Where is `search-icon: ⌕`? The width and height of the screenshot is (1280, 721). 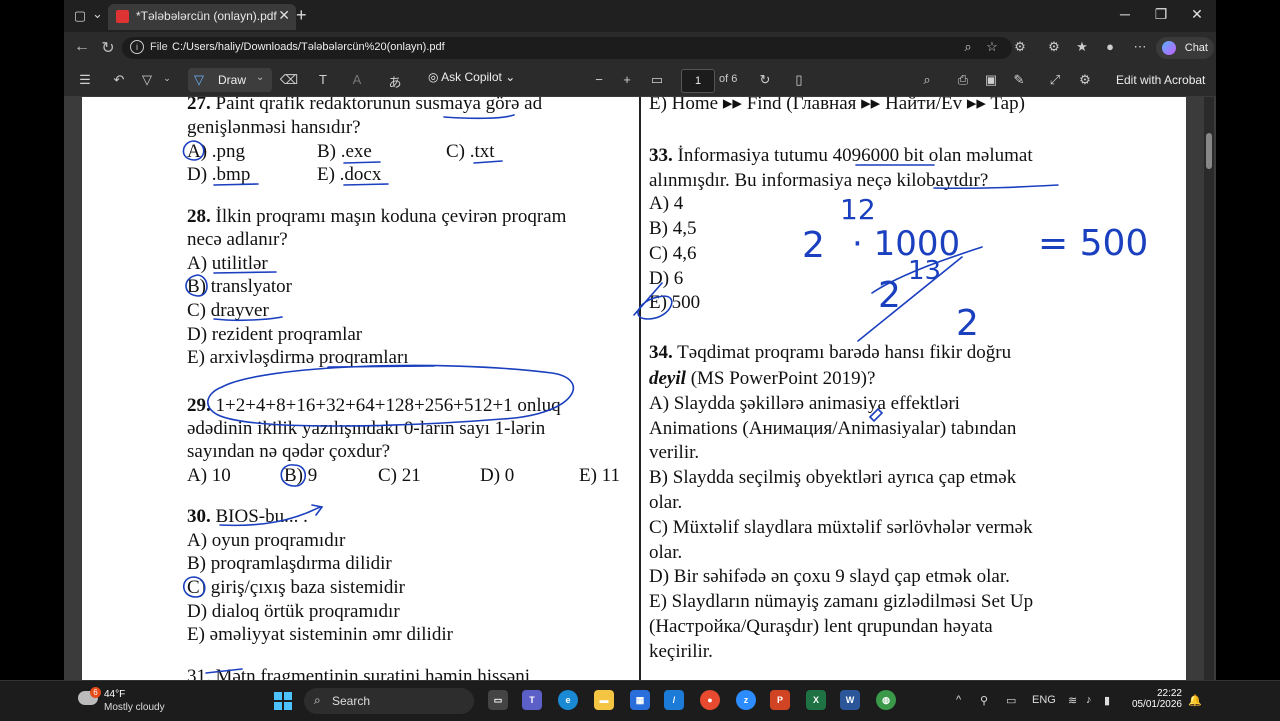
search-icon: ⌕ is located at coordinates (927, 80).